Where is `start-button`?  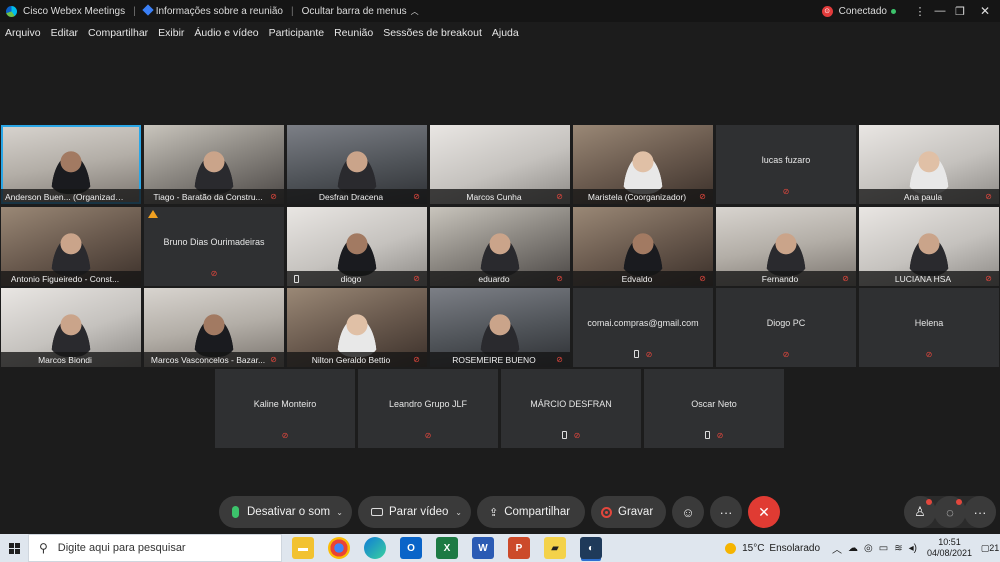
start-button is located at coordinates (14, 548).